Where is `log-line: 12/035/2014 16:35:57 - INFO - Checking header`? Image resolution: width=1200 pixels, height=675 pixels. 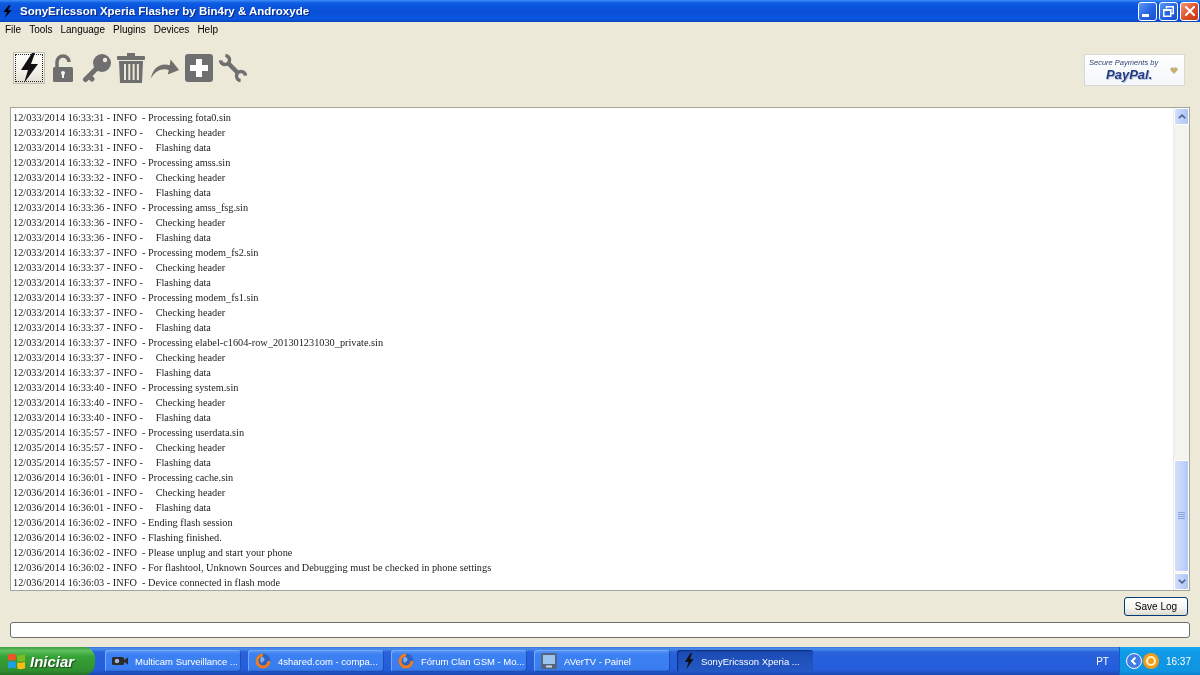 log-line: 12/035/2014 16:35:57 - INFO - Checking header is located at coordinates (119, 448).